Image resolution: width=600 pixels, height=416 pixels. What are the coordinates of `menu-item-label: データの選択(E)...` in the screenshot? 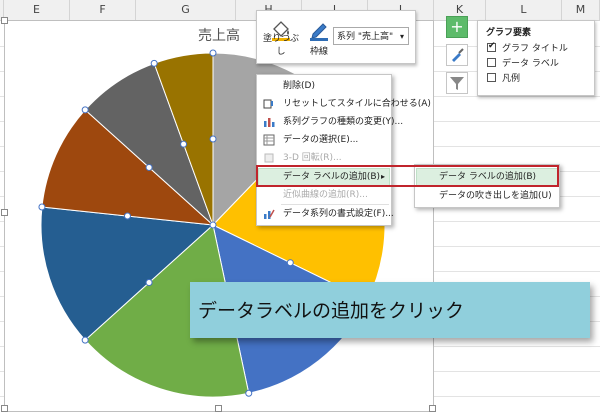 It's located at (321, 140).